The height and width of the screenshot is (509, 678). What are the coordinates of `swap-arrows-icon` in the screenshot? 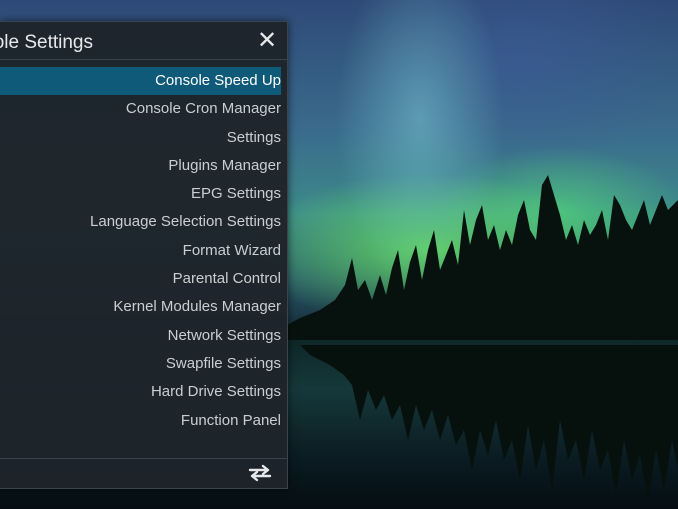 It's located at (260, 473).